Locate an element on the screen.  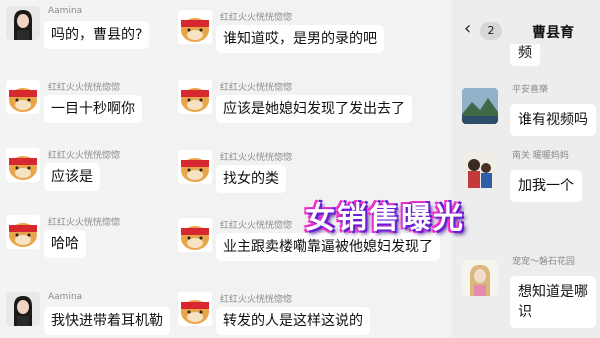
back-chevron-icon: ‹ is located at coordinates (467, 29).